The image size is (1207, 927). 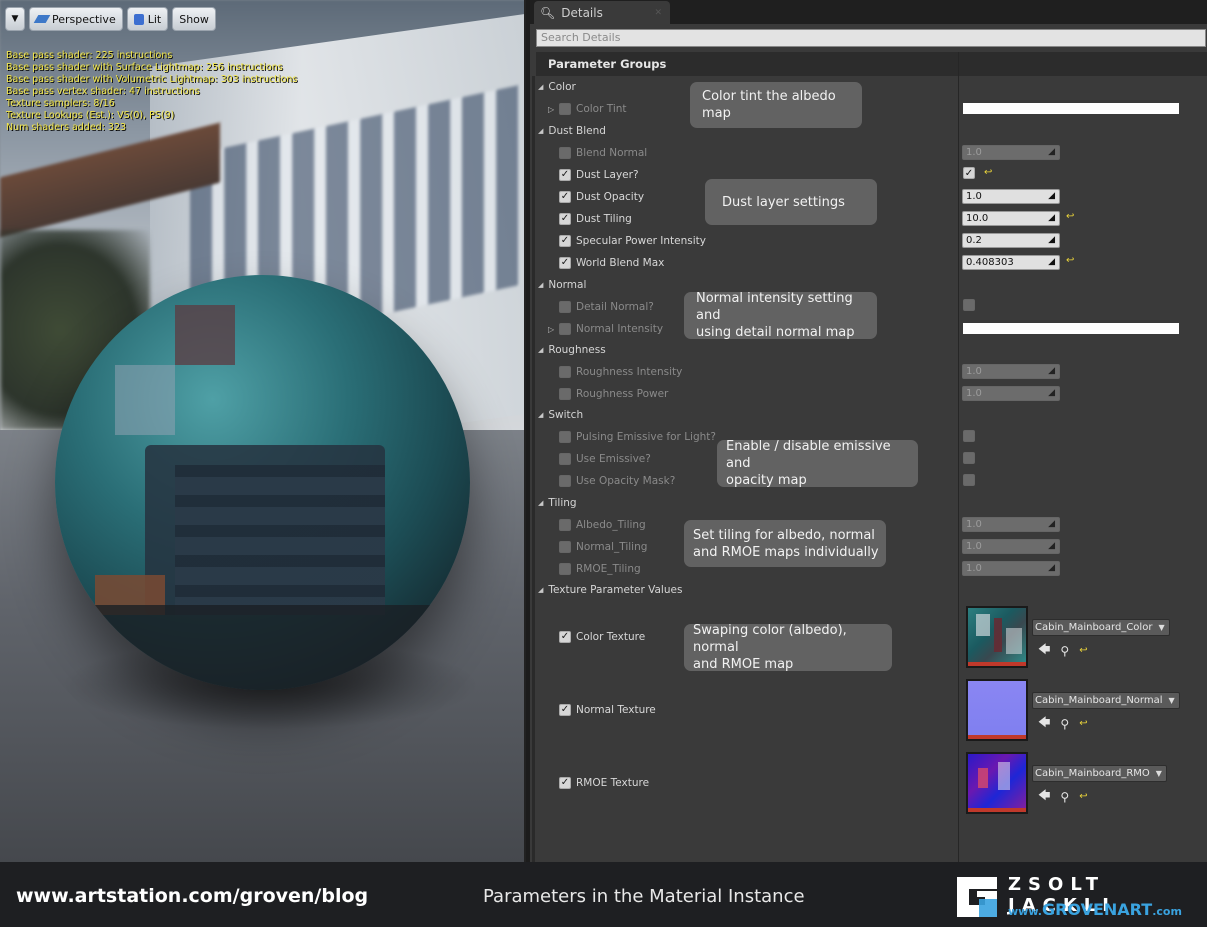 I want to click on world-blend-max-value: 0.408303 ◢, so click(x=1011, y=262).